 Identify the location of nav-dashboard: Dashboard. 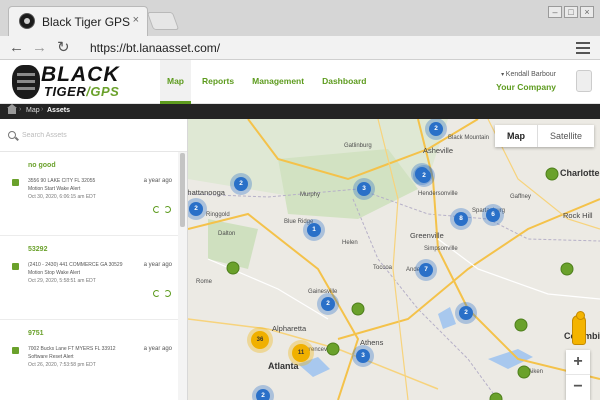
(344, 82).